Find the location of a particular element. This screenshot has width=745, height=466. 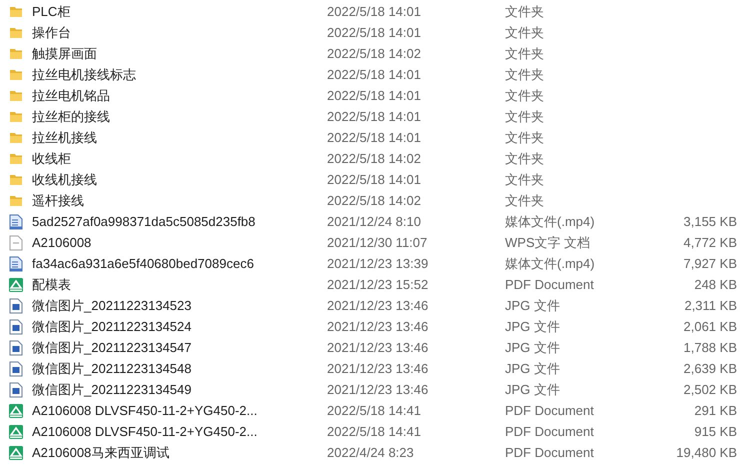

file-size: 2,502 KB is located at coordinates (710, 389).